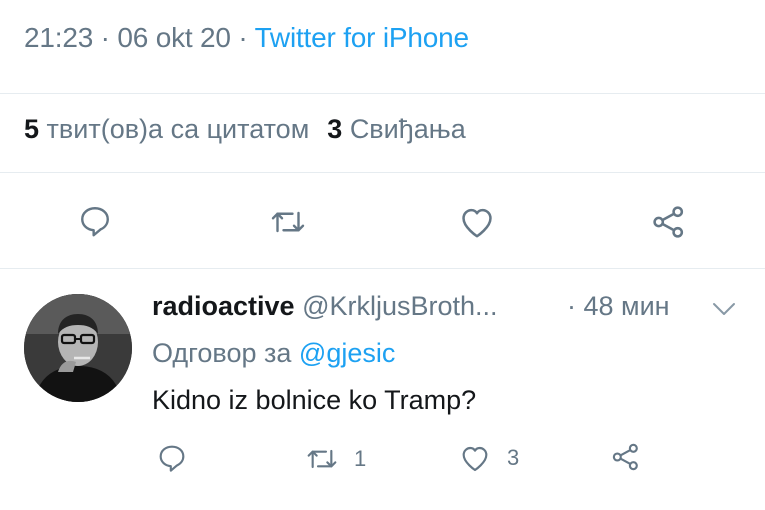  I want to click on retweet-button: 1, so click(336, 459).